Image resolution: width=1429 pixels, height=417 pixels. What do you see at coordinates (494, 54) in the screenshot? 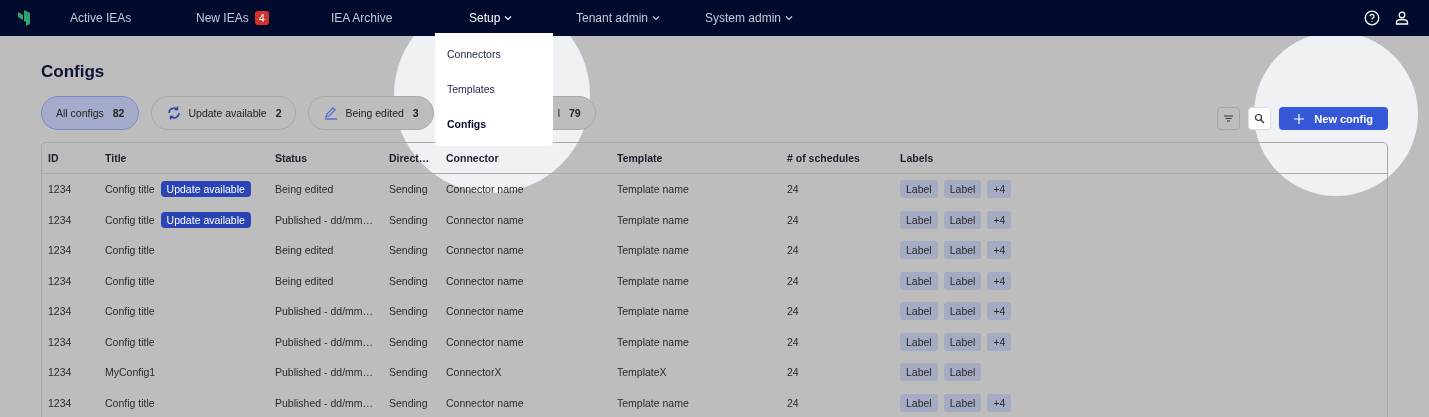
I see `menu-item: Connectors` at bounding box center [494, 54].